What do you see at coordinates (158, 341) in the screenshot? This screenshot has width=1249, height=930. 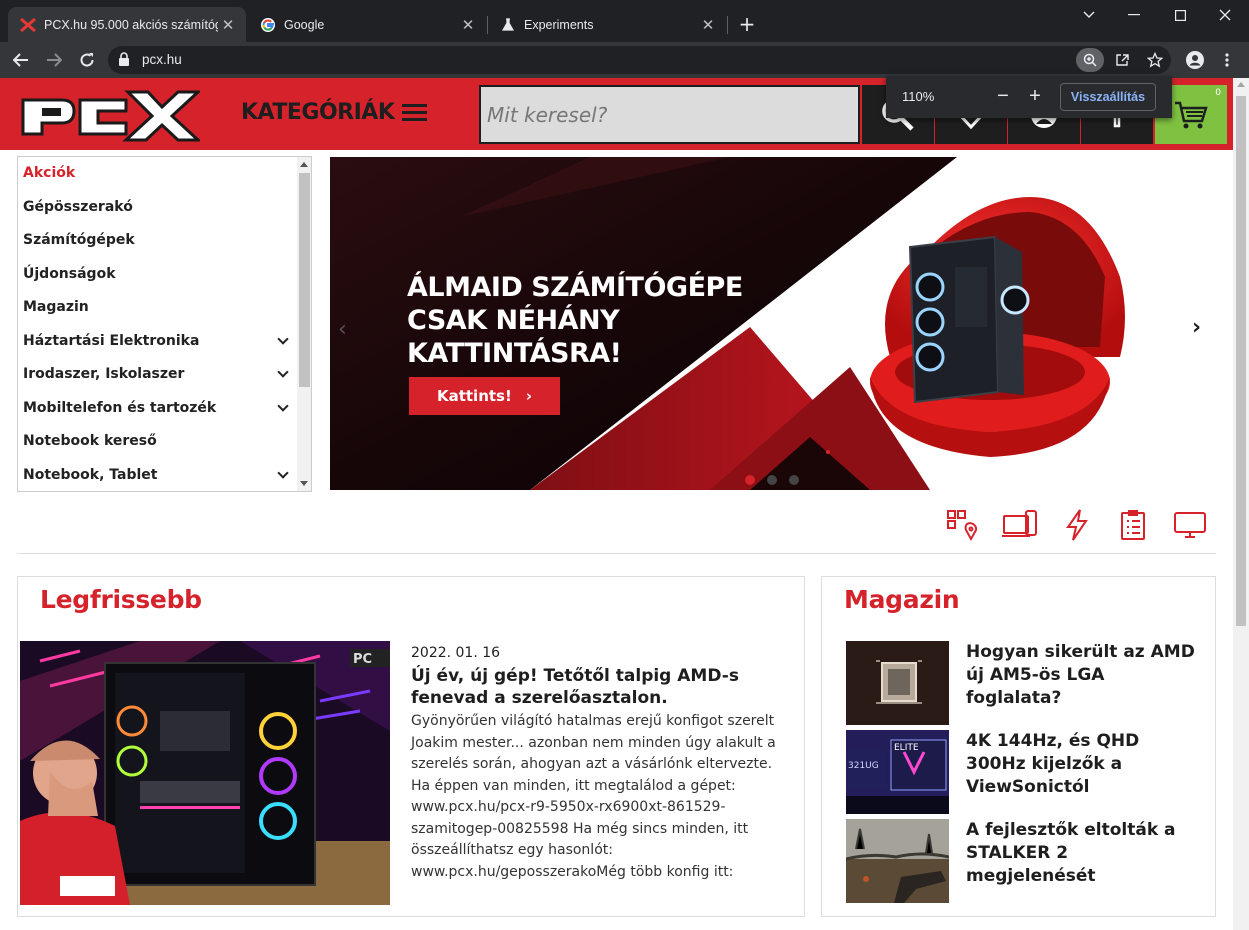 I see `category-item: Háztartási Elektronika` at bounding box center [158, 341].